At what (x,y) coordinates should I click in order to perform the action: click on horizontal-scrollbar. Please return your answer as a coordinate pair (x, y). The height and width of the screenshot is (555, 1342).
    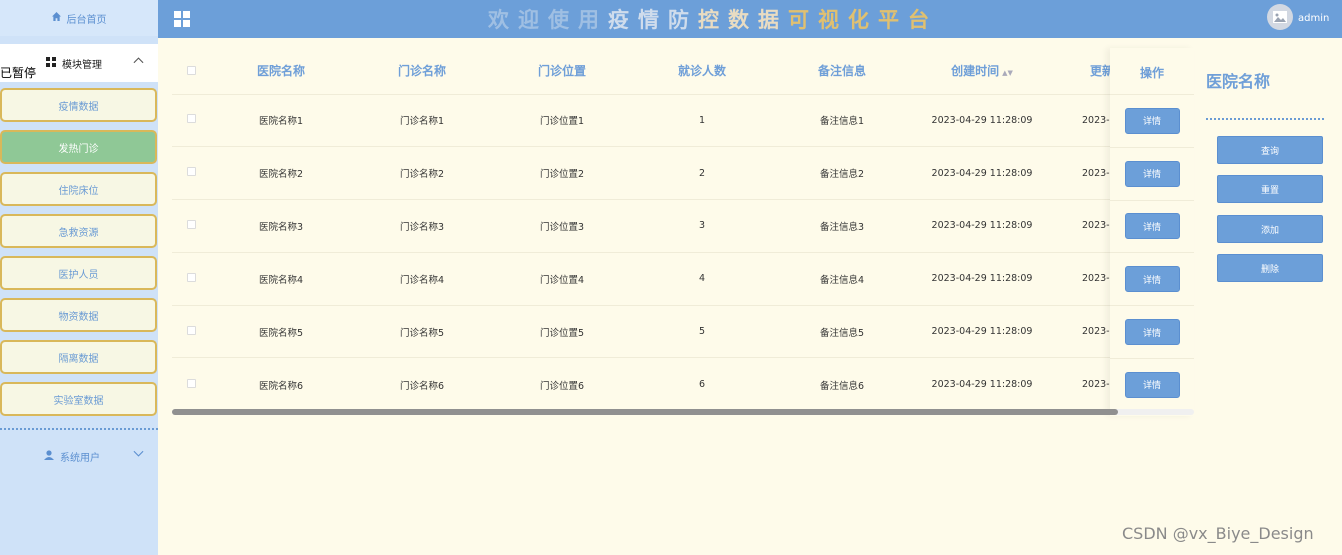
    Looking at the image, I should click on (683, 412).